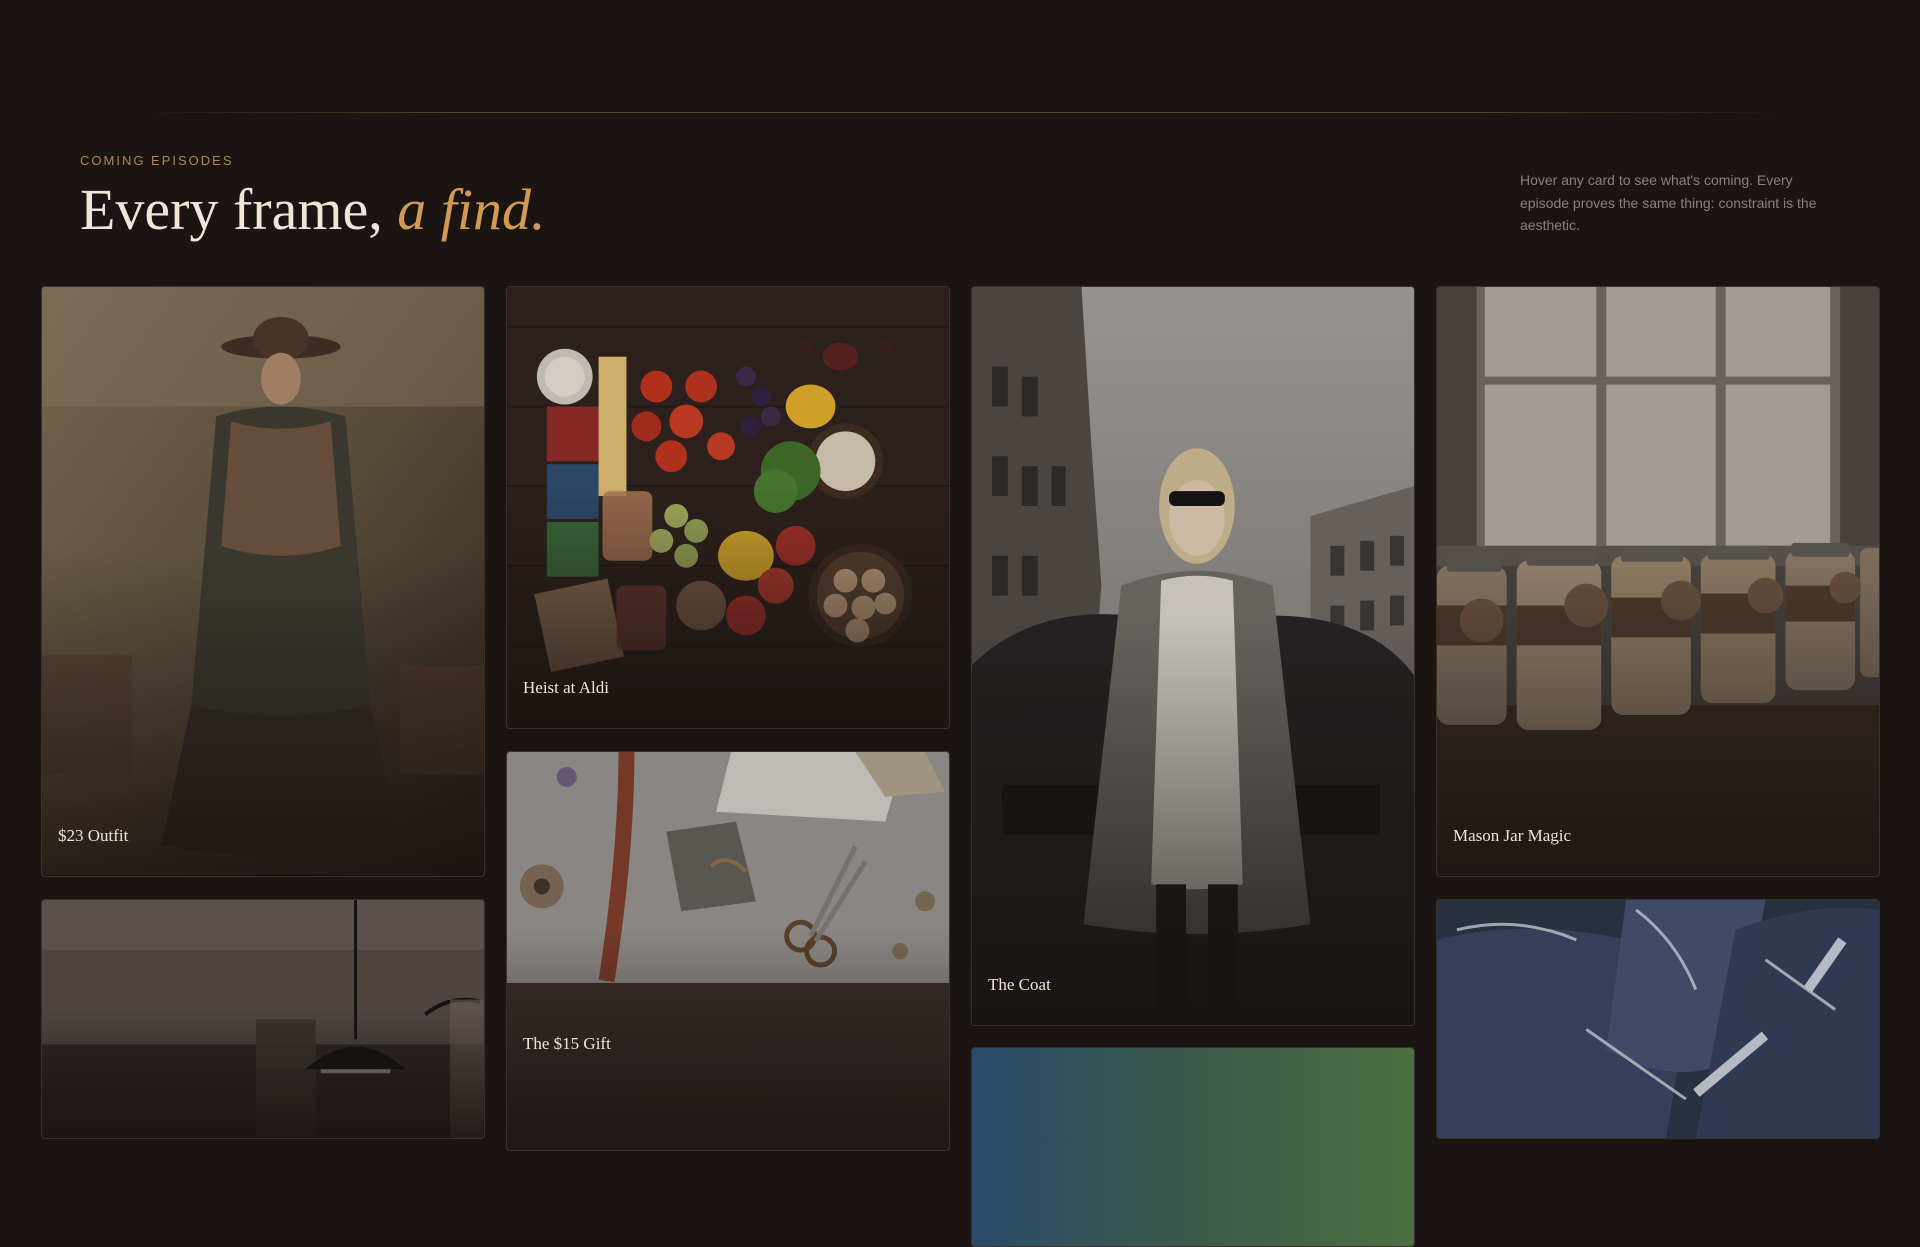 This screenshot has height=1247, width=1920. What do you see at coordinates (471, 209) in the screenshot?
I see `headline-accent: a find.` at bounding box center [471, 209].